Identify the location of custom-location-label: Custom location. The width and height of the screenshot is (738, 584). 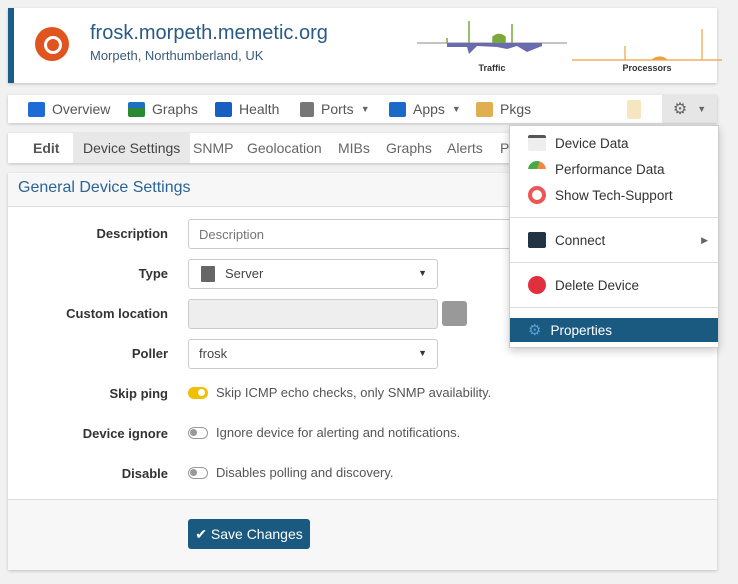
(117, 313).